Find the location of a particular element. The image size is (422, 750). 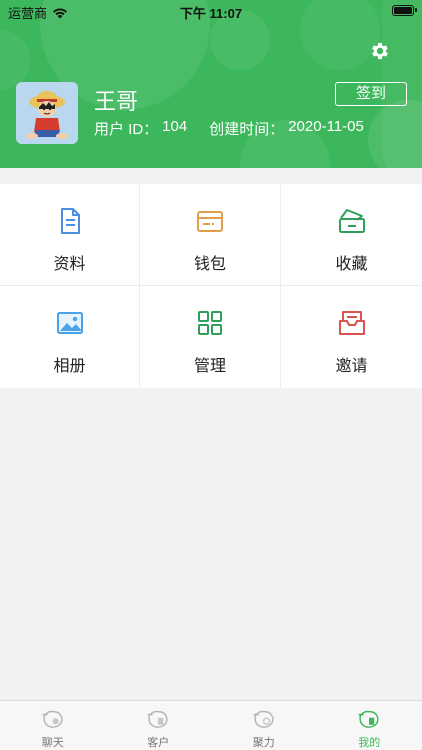

grid-manage-icon is located at coordinates (210, 323).